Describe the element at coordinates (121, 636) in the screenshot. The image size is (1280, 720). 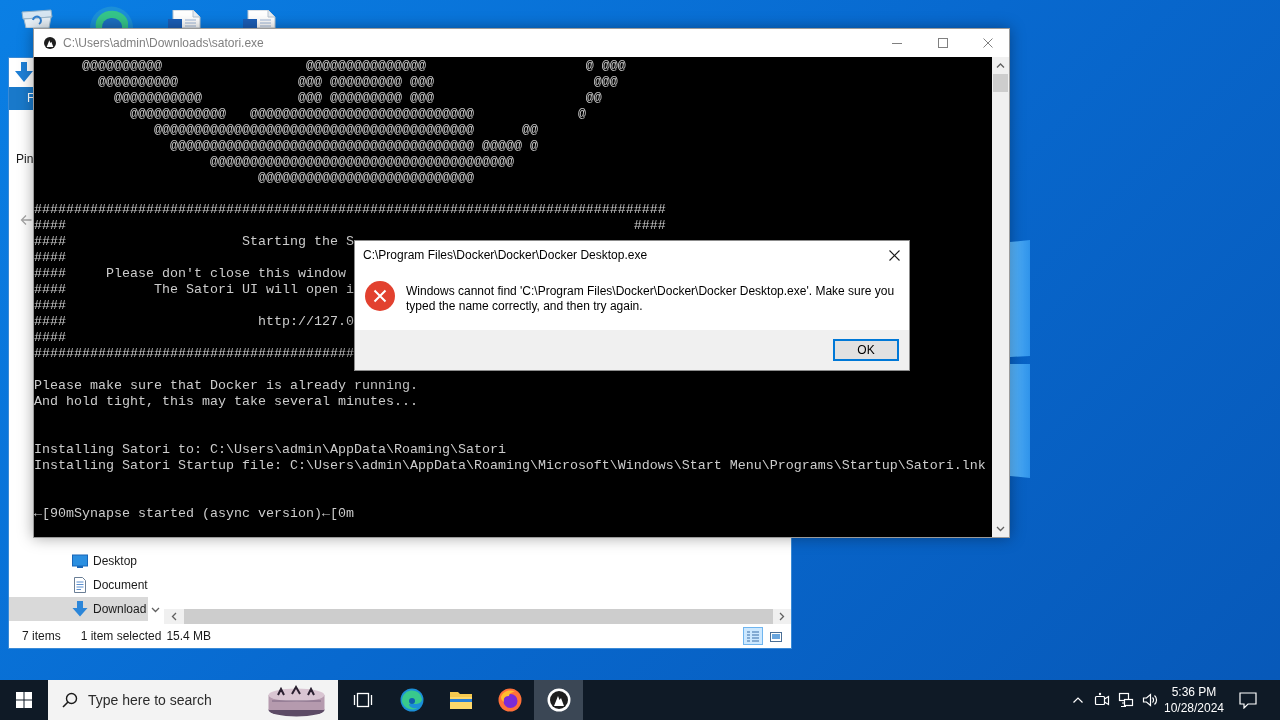
I see `status-text: 1 item selected` at that location.